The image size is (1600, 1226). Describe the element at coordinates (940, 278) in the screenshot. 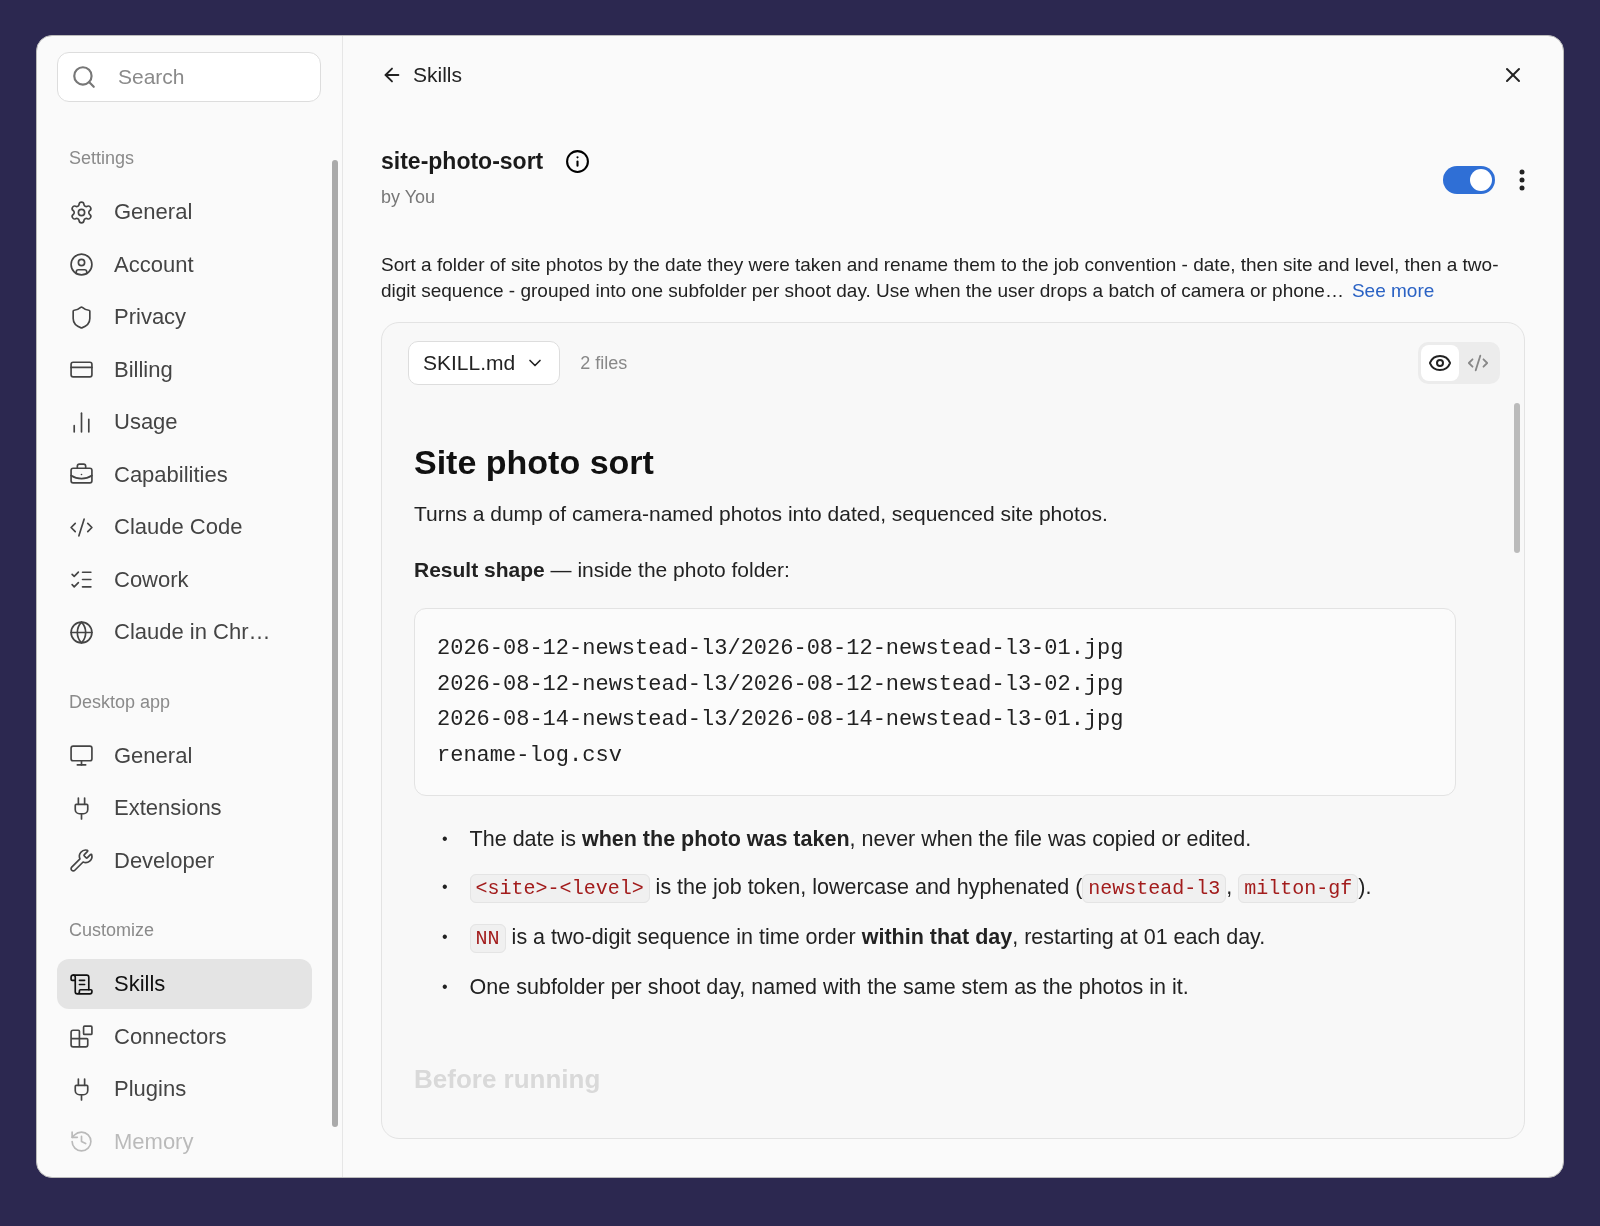

I see `skill-description: Sort a folder of site photos by the date they were taken and rename them to the job convention - date, then site and level, then a two-digit sequence - grouped into one subfolder per shoot day. Use when the user drops a batch of camera or phone… See more` at that location.